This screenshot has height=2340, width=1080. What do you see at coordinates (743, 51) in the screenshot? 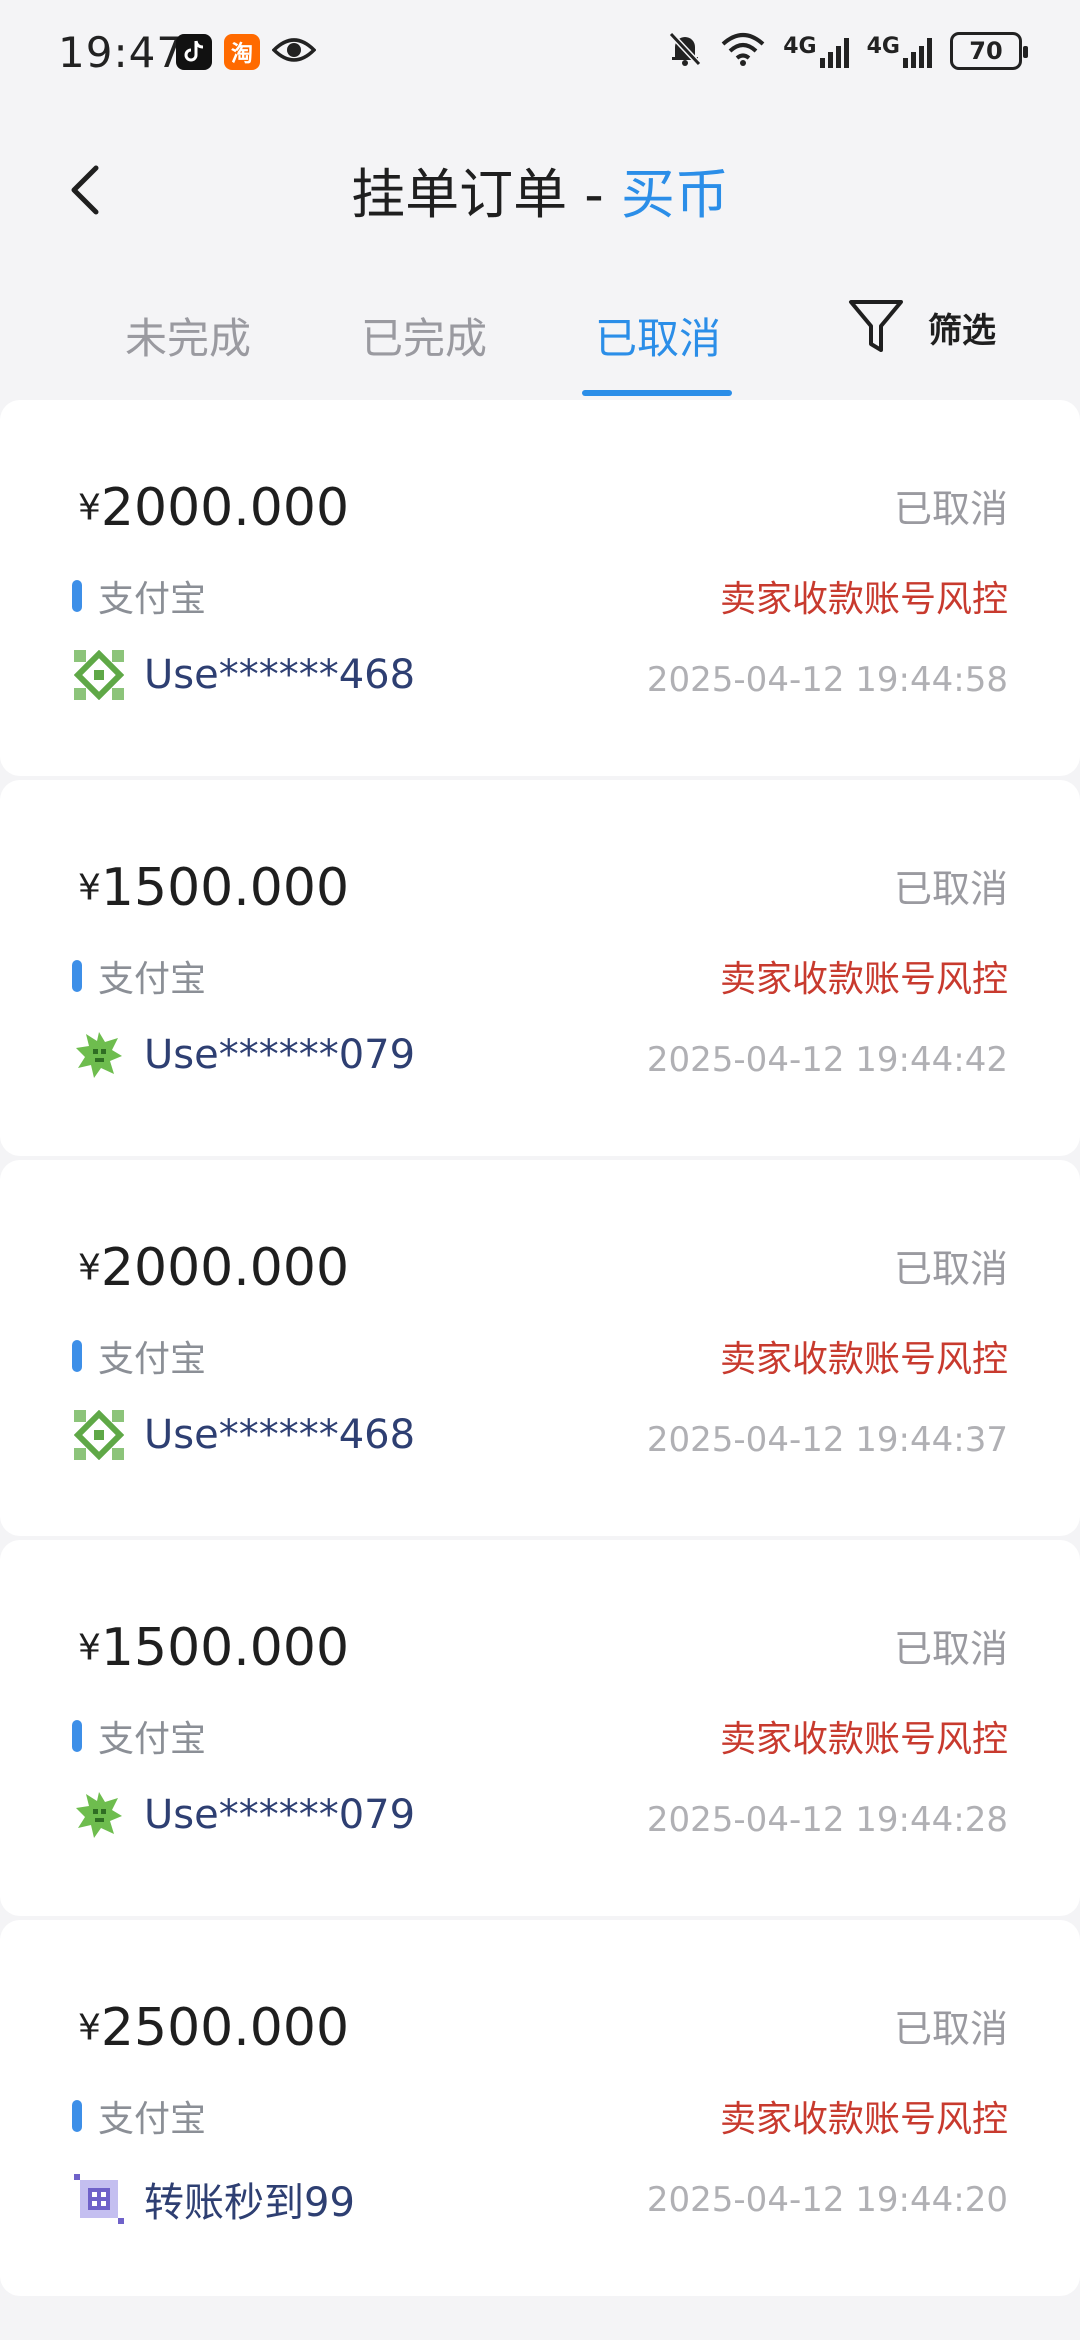
I see `wifi-icon` at bounding box center [743, 51].